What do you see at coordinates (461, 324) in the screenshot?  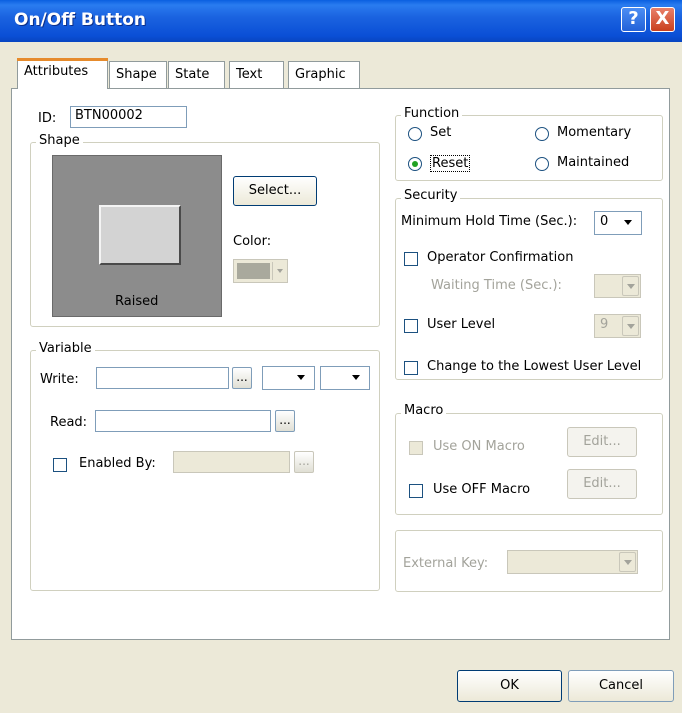 I see `user-level-label: User Level` at bounding box center [461, 324].